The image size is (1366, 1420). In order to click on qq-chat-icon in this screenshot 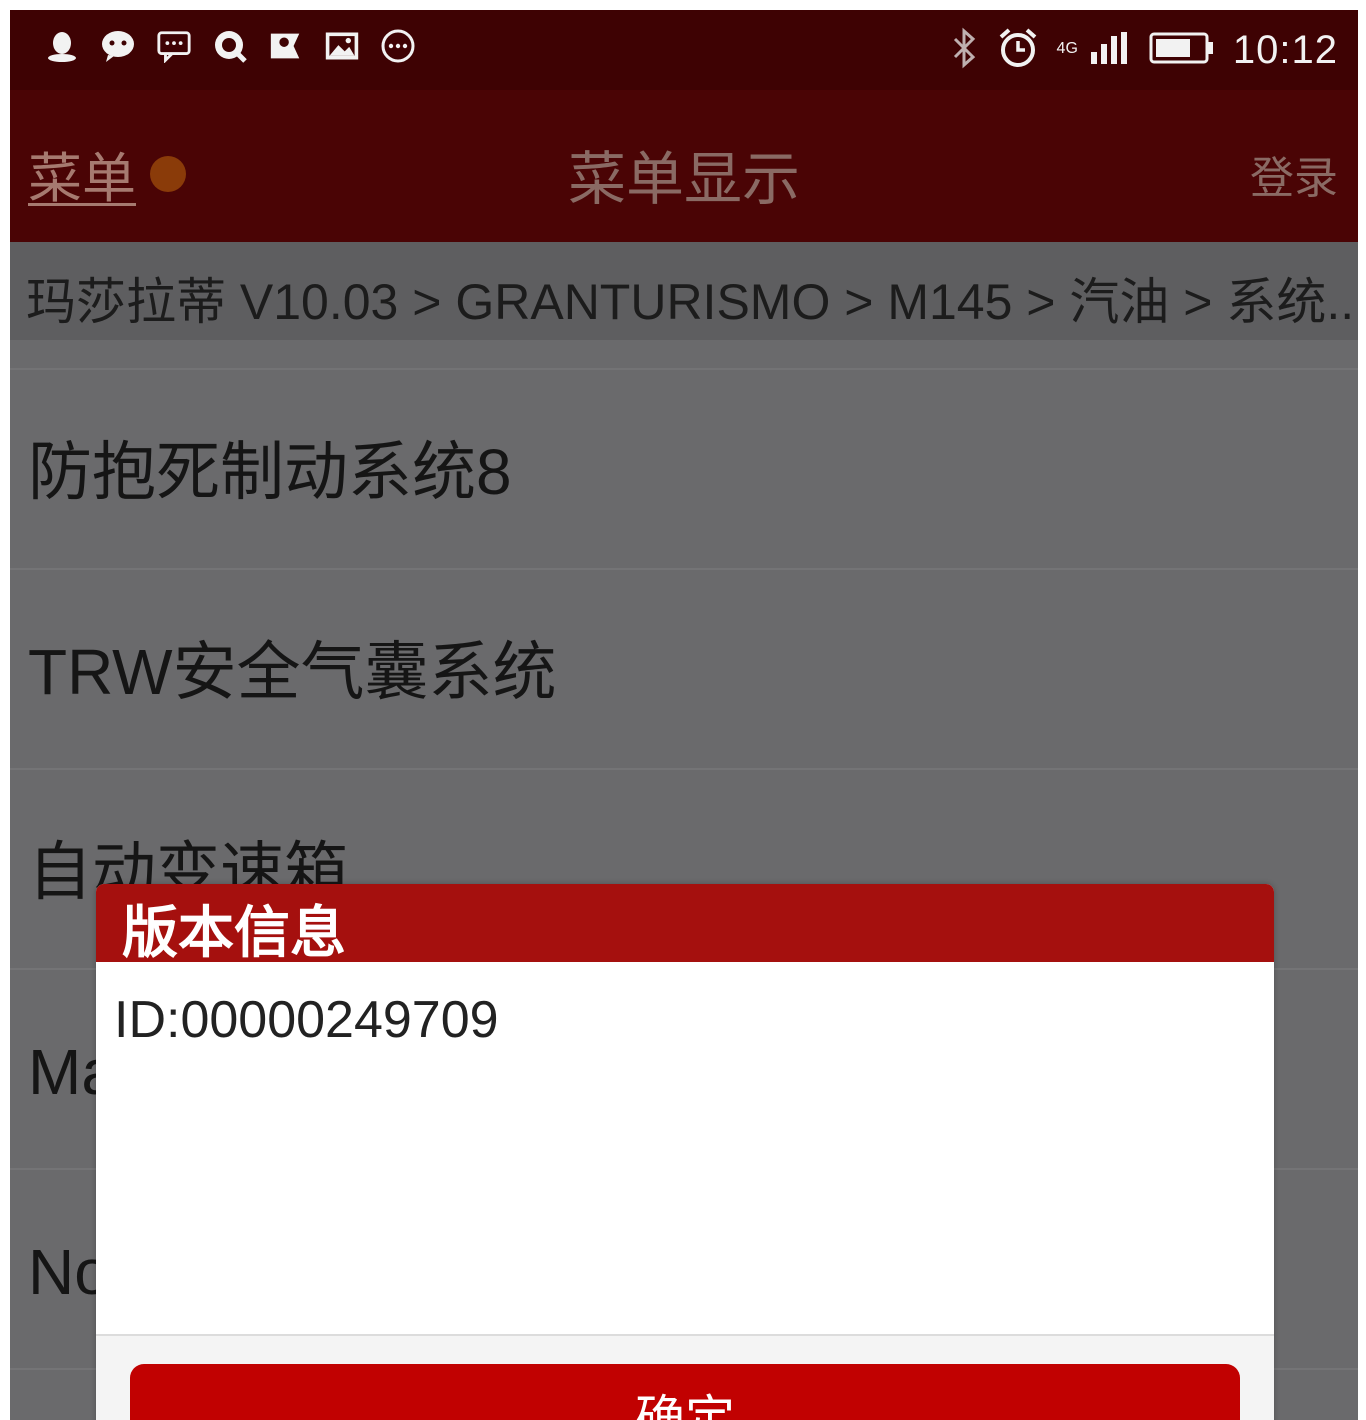, I will do `click(230, 46)`.